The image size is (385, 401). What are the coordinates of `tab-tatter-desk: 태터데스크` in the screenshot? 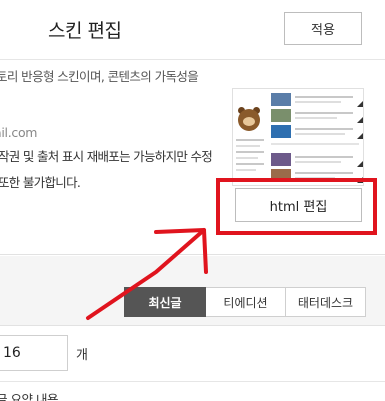 It's located at (326, 302).